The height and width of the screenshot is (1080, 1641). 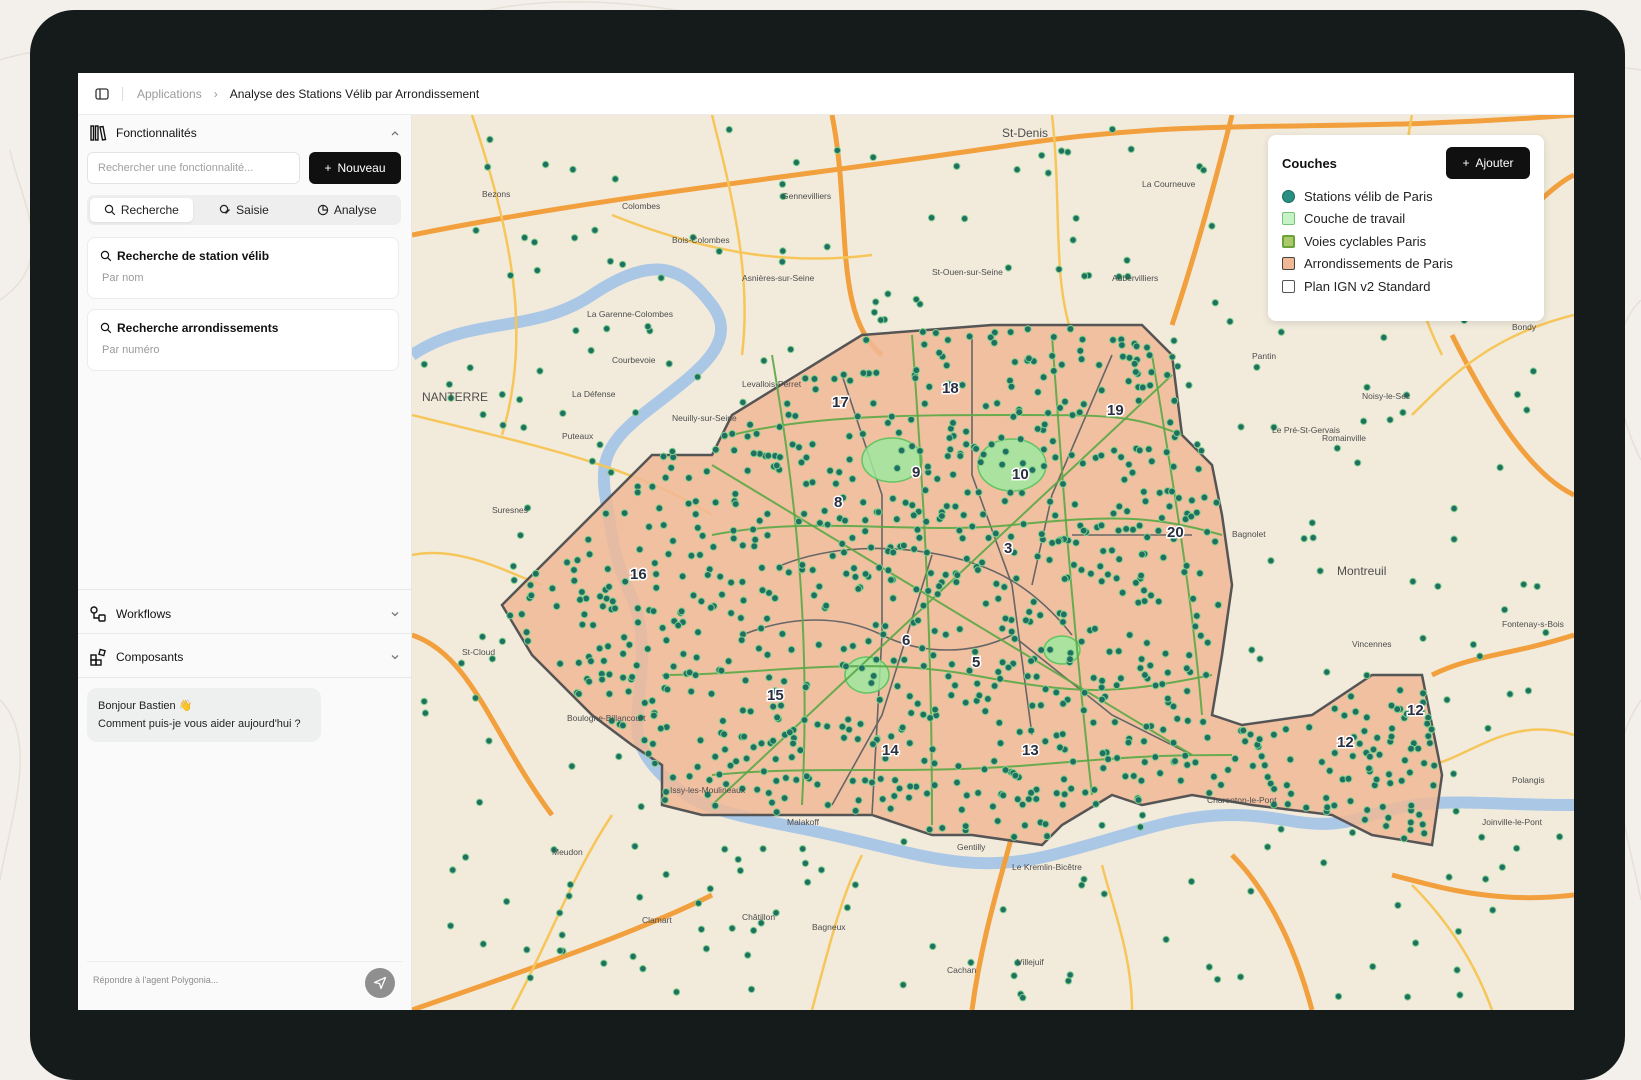 What do you see at coordinates (243, 268) in the screenshot?
I see `feature-card-station-search: Recherche de station vélib Par nom` at bounding box center [243, 268].